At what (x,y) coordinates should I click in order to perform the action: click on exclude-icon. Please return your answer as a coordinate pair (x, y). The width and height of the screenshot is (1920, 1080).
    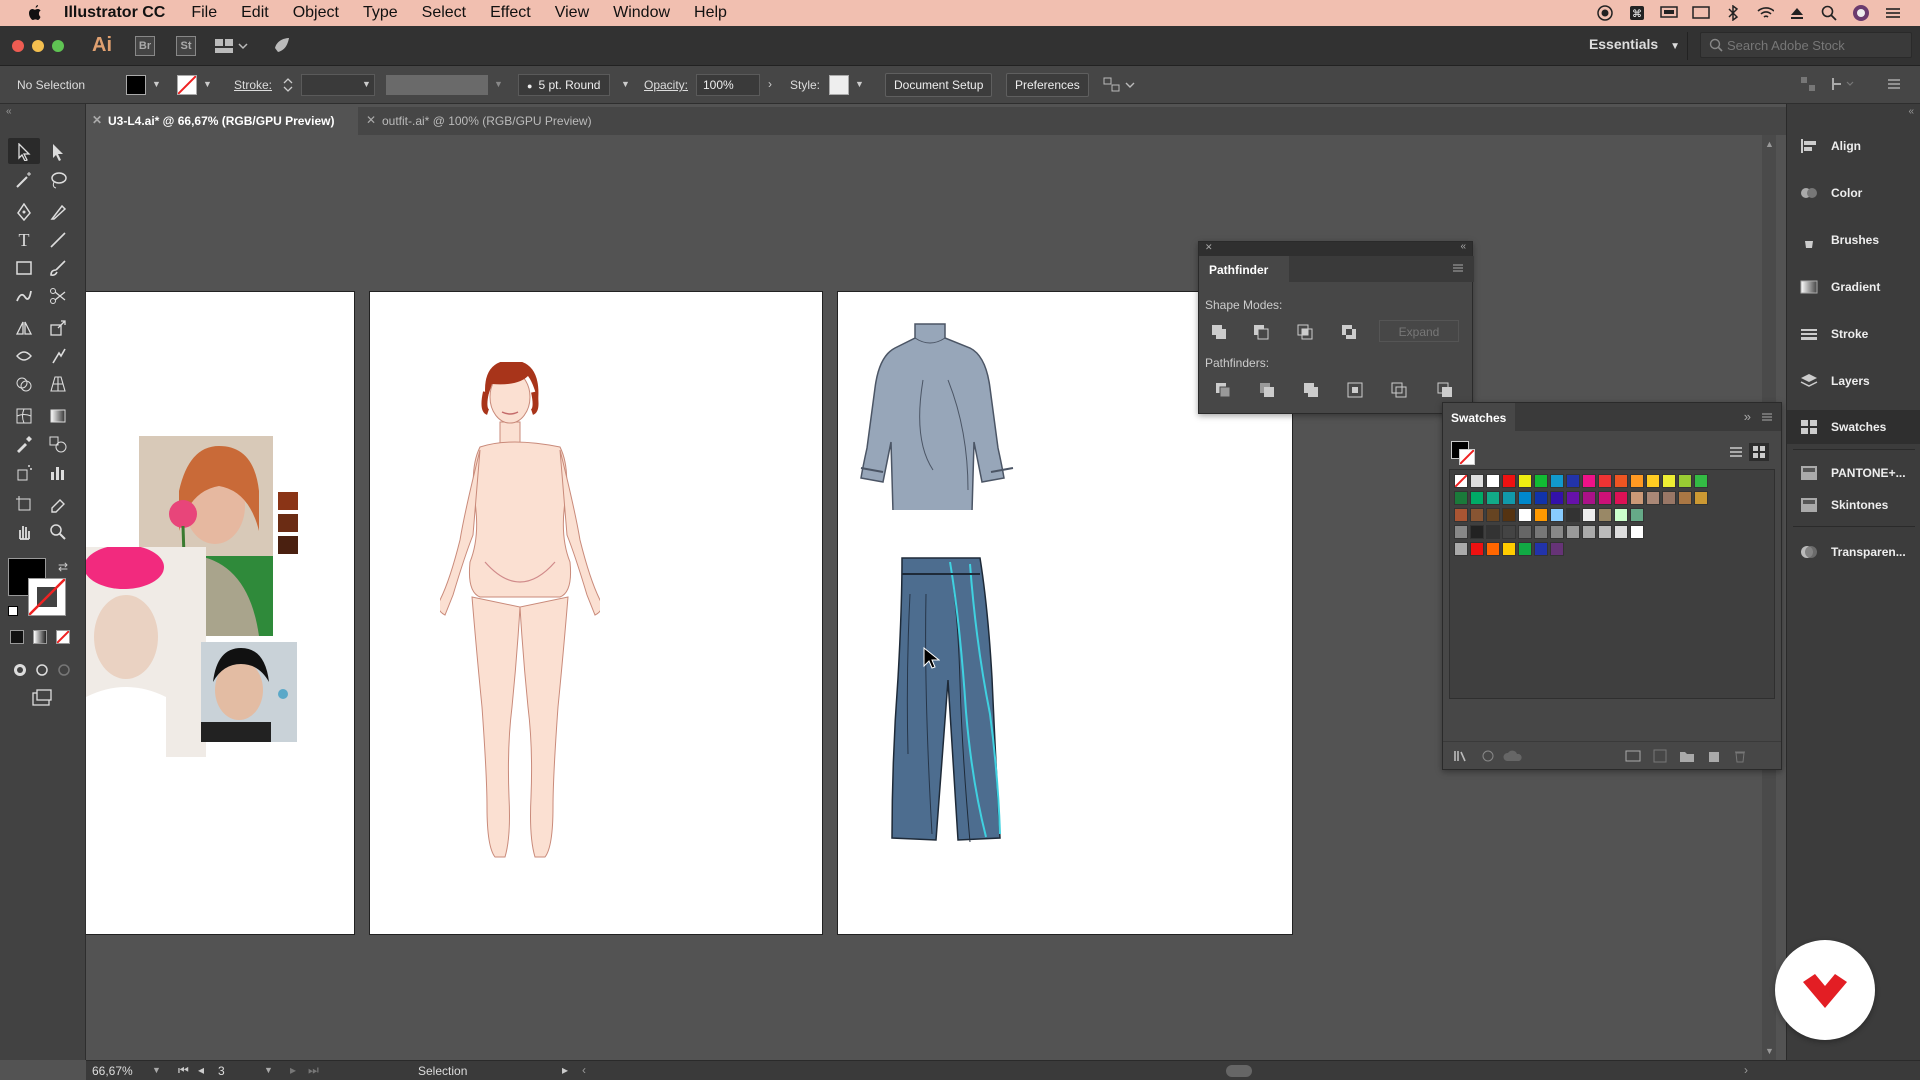
    Looking at the image, I should click on (1349, 332).